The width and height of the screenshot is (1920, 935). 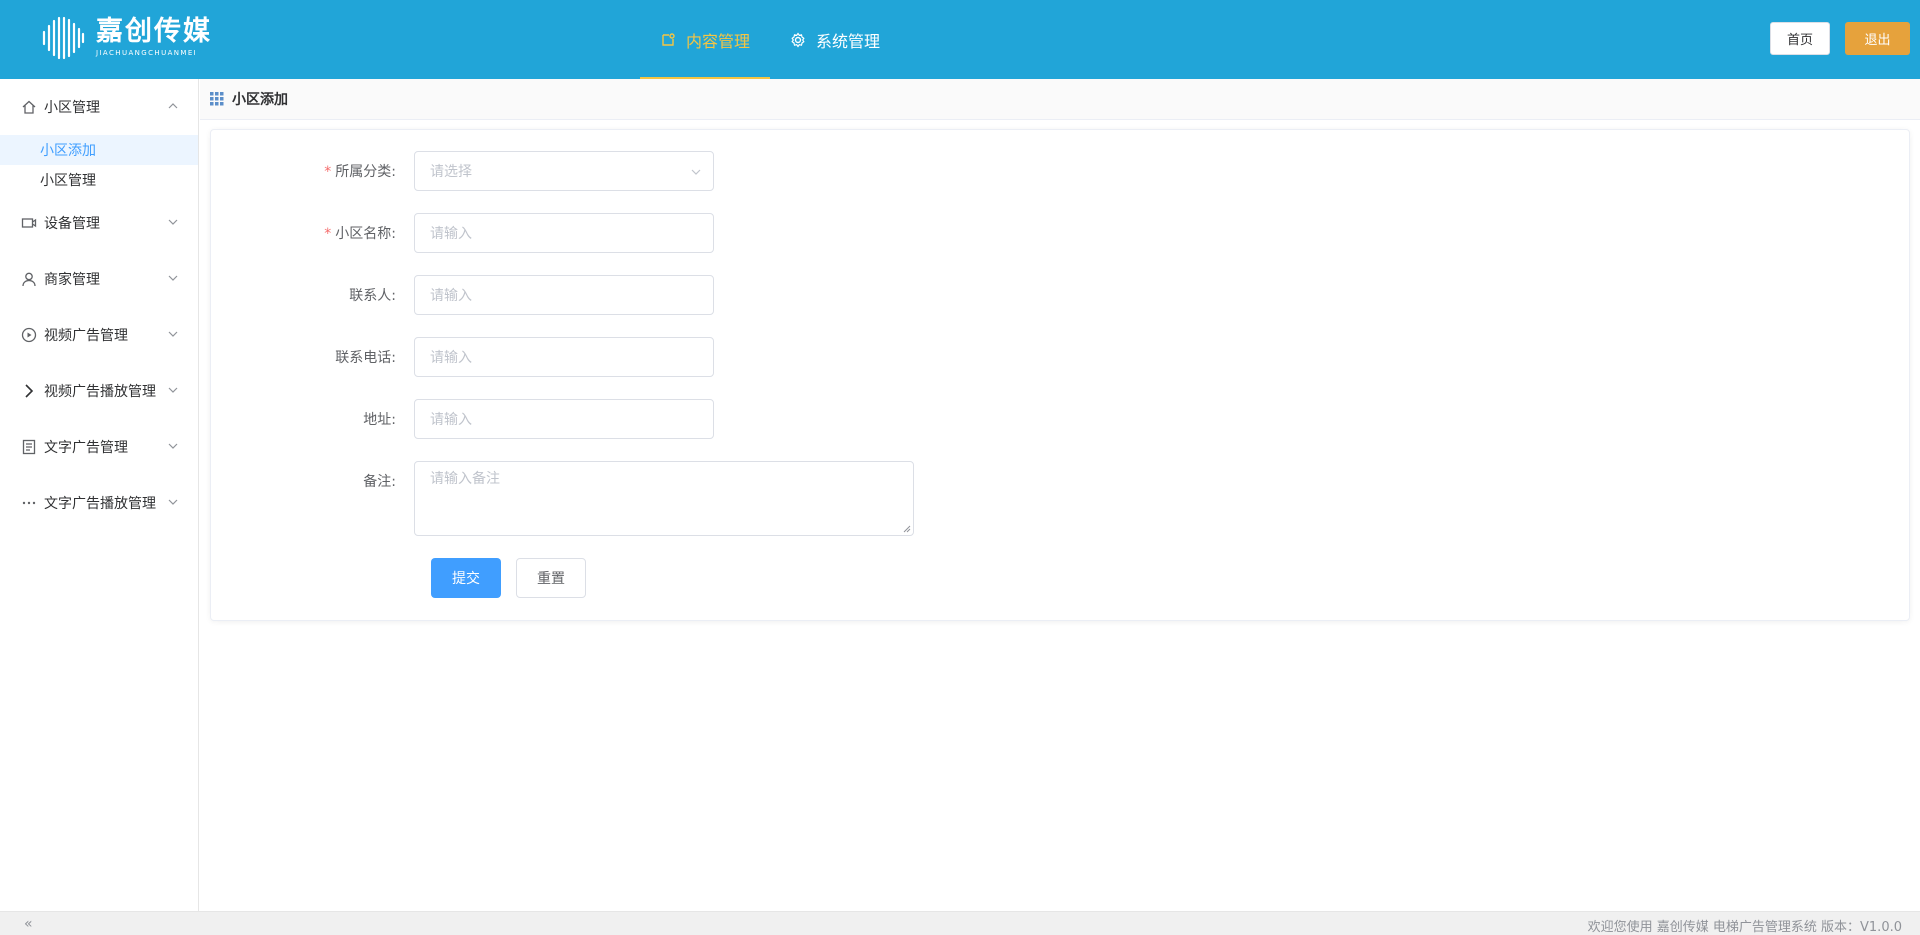 What do you see at coordinates (29, 503) in the screenshot?
I see `more-icon` at bounding box center [29, 503].